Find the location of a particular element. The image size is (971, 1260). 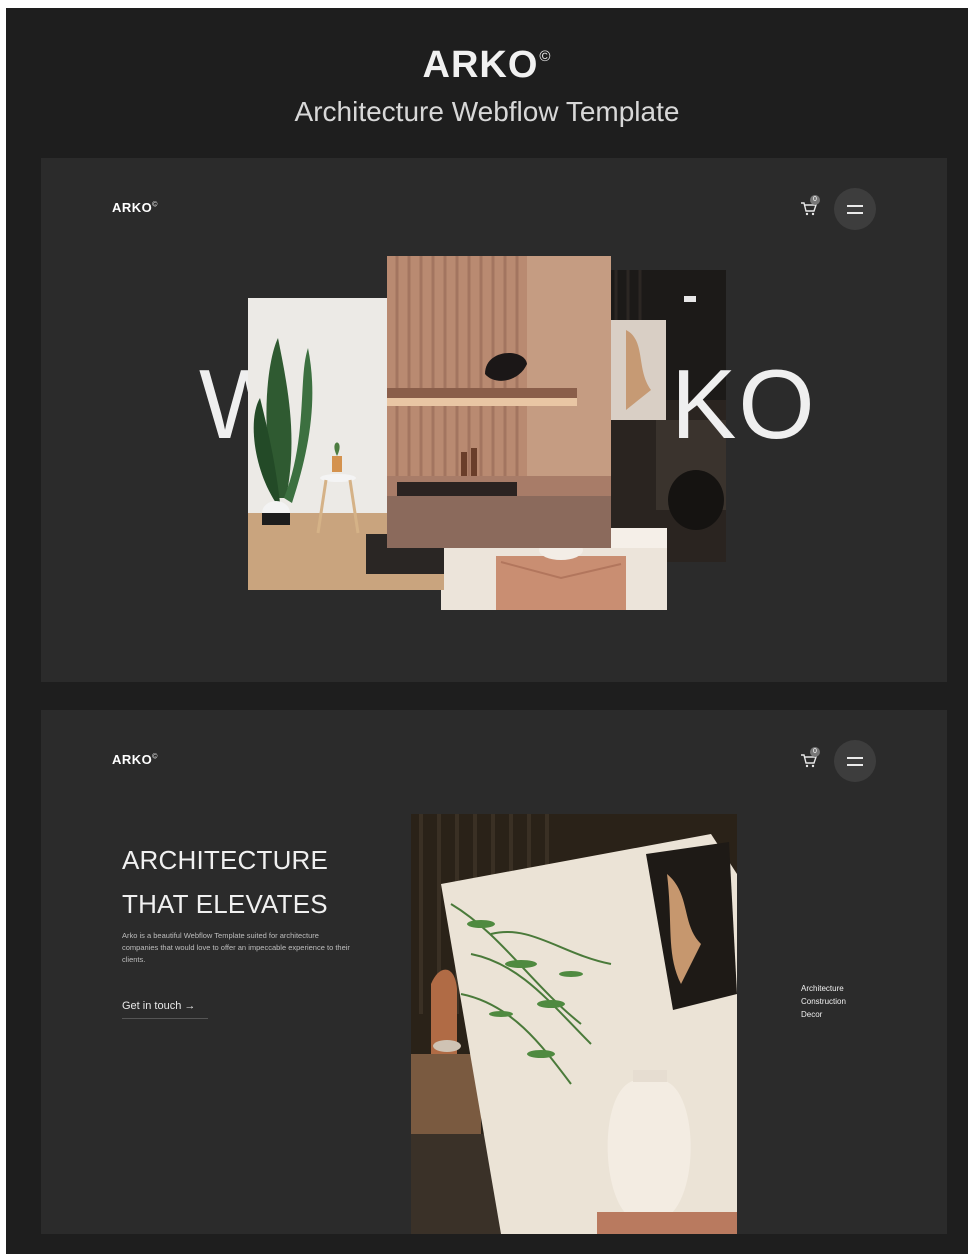

services-list: Architecture Construction Decor is located at coordinates (823, 1001).